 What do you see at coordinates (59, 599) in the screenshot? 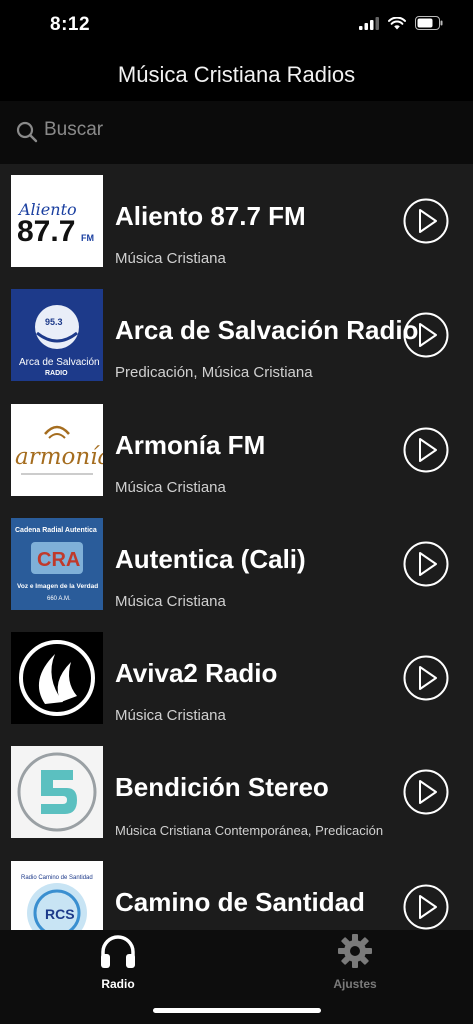
I see `svg-text: 660 A.M.` at bounding box center [59, 599].